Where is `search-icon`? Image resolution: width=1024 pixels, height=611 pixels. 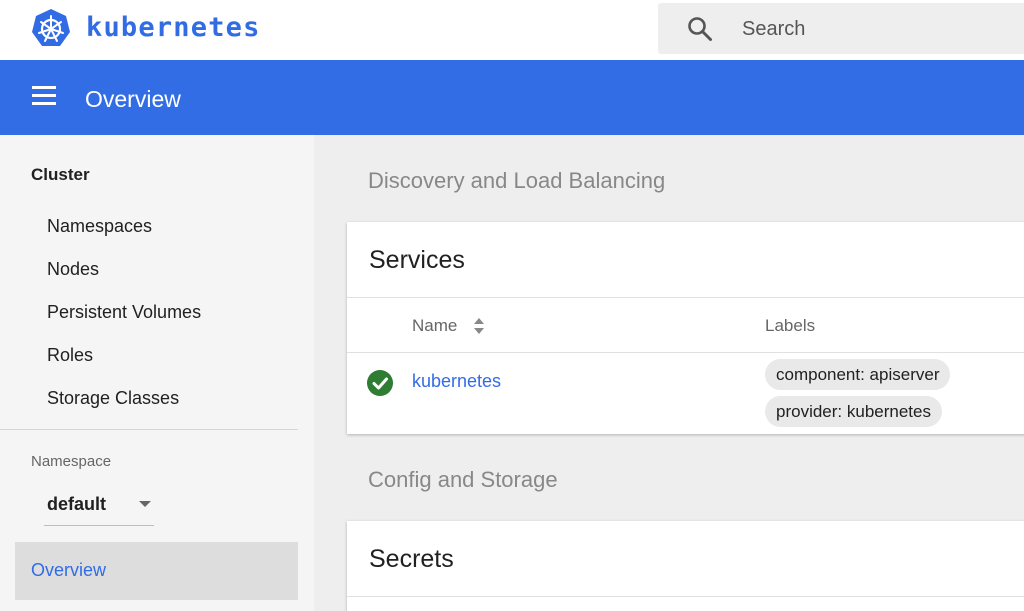 search-icon is located at coordinates (700, 29).